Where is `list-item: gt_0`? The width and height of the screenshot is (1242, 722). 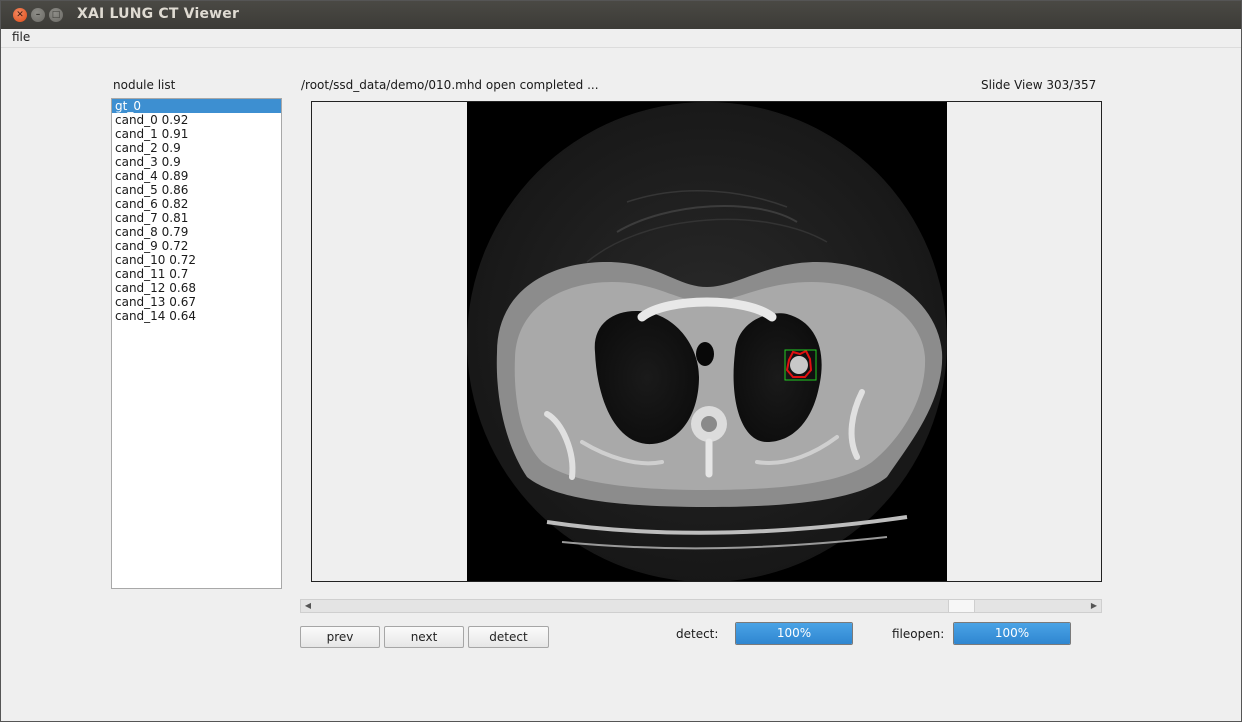 list-item: gt_0 is located at coordinates (196, 106).